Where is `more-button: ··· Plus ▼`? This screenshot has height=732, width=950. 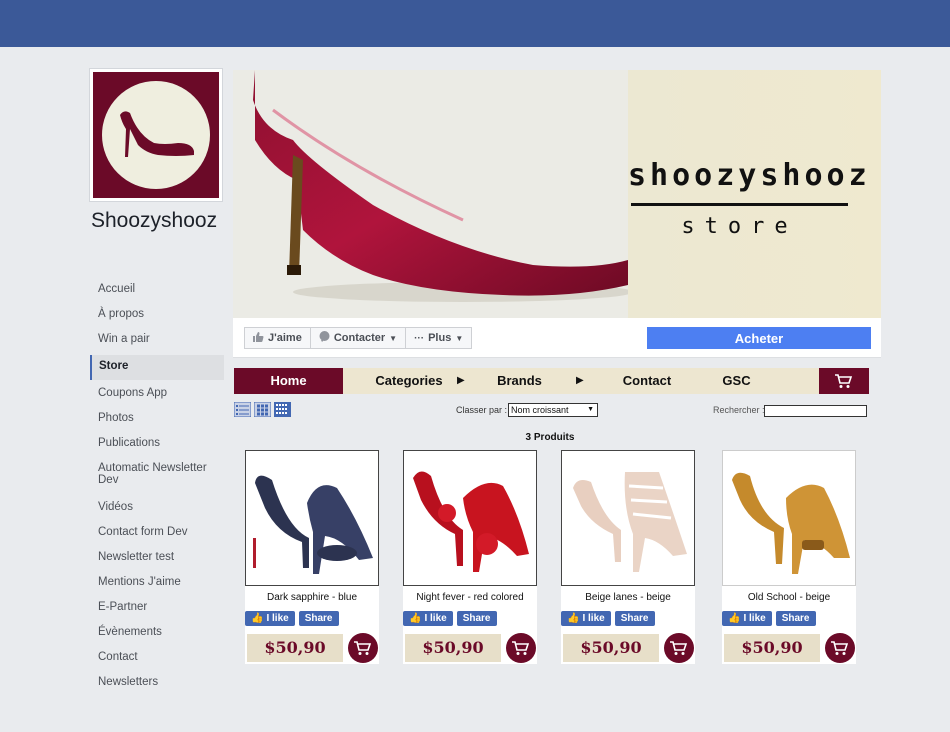
more-button: ··· Plus ▼ is located at coordinates (439, 338).